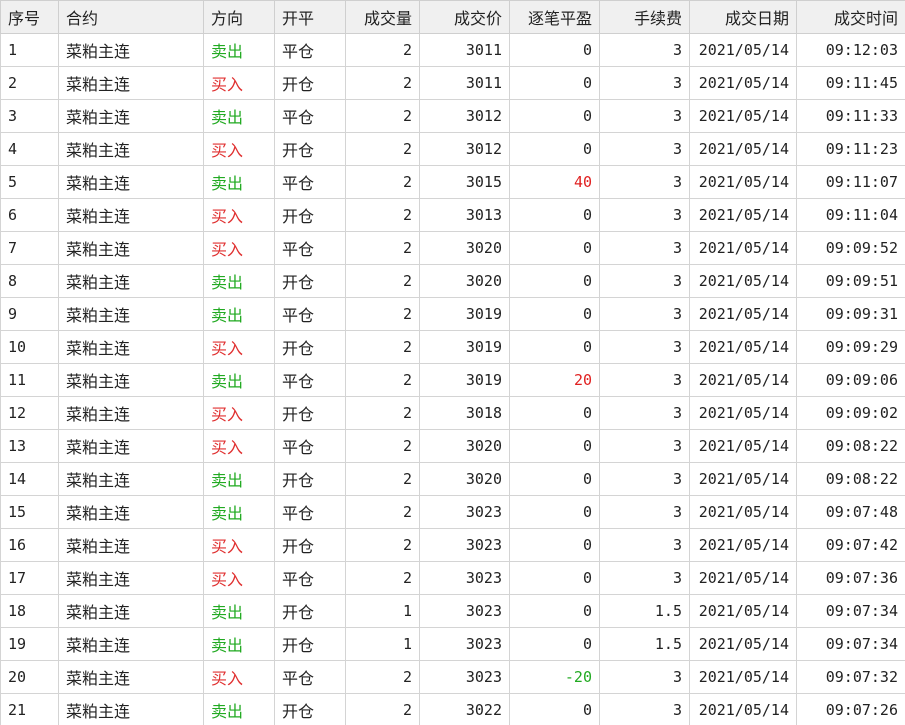 This screenshot has height=725, width=905. I want to click on table-row: 10 菜粕主连 买入 开仓 2 3019 0 3 2021/05/14 09:09:29, so click(452, 347).